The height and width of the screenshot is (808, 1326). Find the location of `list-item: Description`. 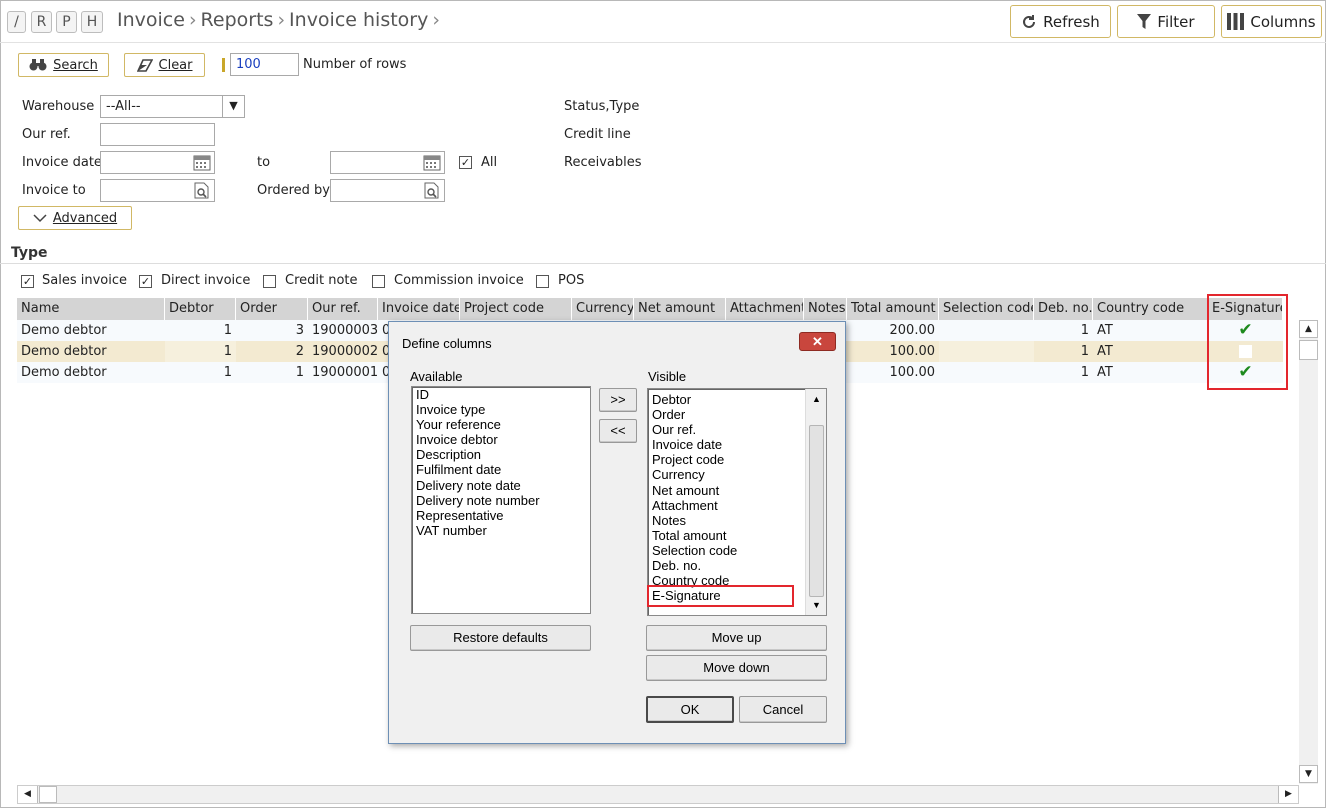

list-item: Description is located at coordinates (501, 454).